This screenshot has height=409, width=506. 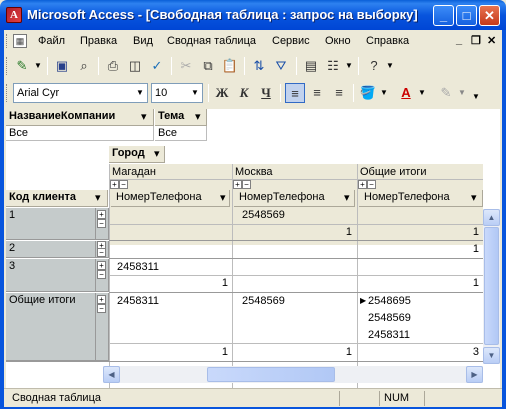 I want to click on vertical-scroll-thumb, so click(x=491, y=286).